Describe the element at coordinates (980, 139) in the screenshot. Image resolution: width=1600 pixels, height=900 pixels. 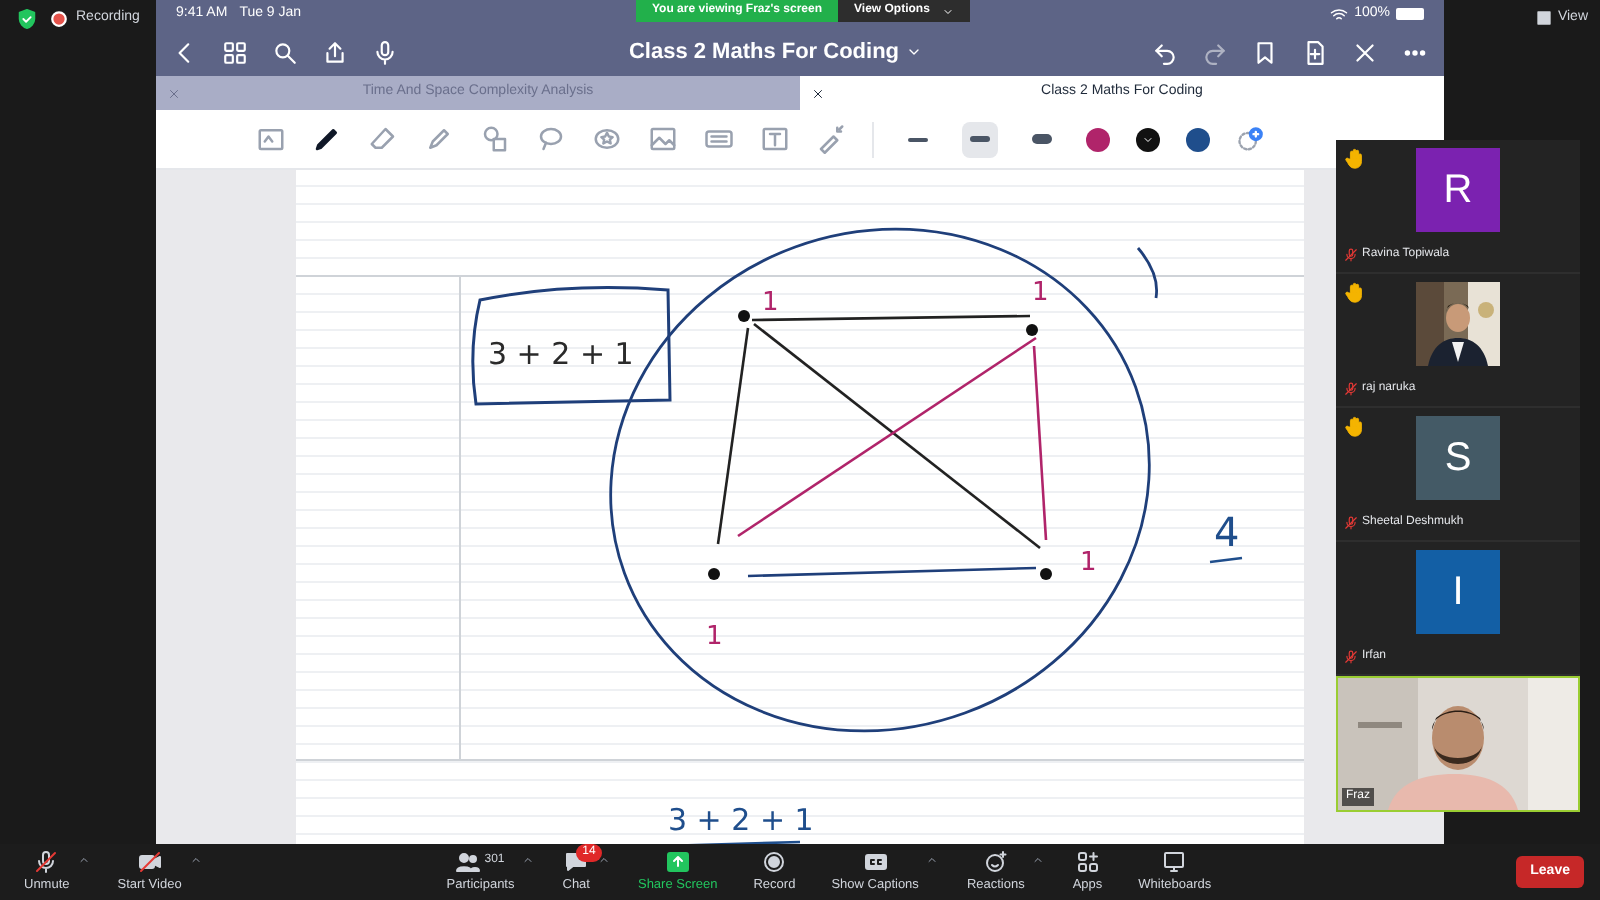
I see `pen-width-option` at that location.